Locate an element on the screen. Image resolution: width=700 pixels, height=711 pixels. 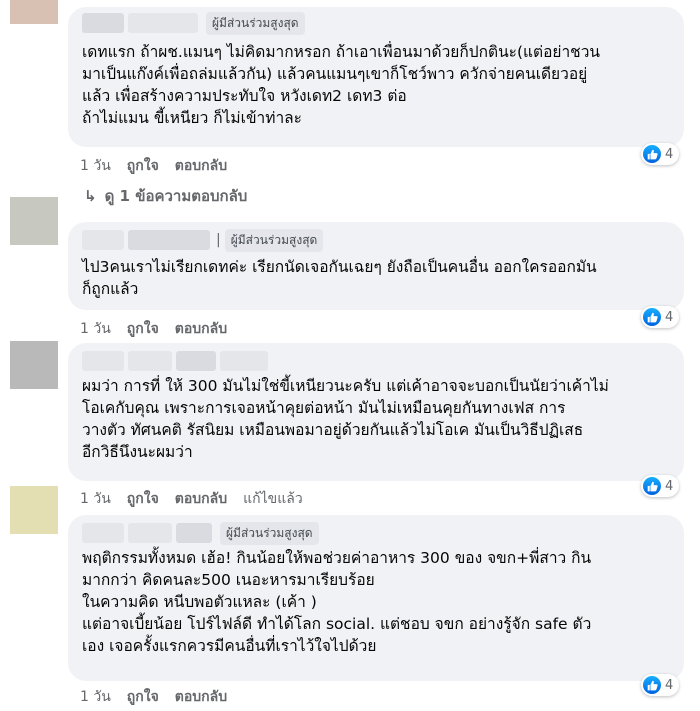
comment-actions: 1 วัน ถูกใจ ตอบกลับ แก้ไขแล้ว is located at coordinates (191, 499).